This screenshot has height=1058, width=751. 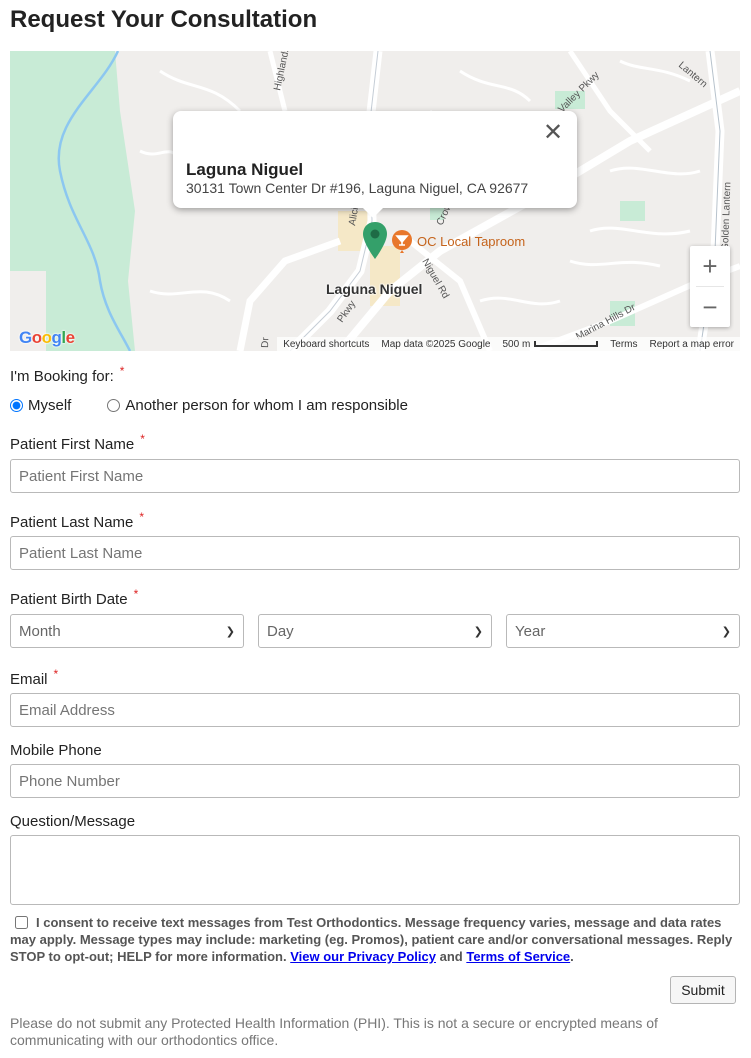 What do you see at coordinates (21, 922) in the screenshot?
I see `consent-checkbox` at bounding box center [21, 922].